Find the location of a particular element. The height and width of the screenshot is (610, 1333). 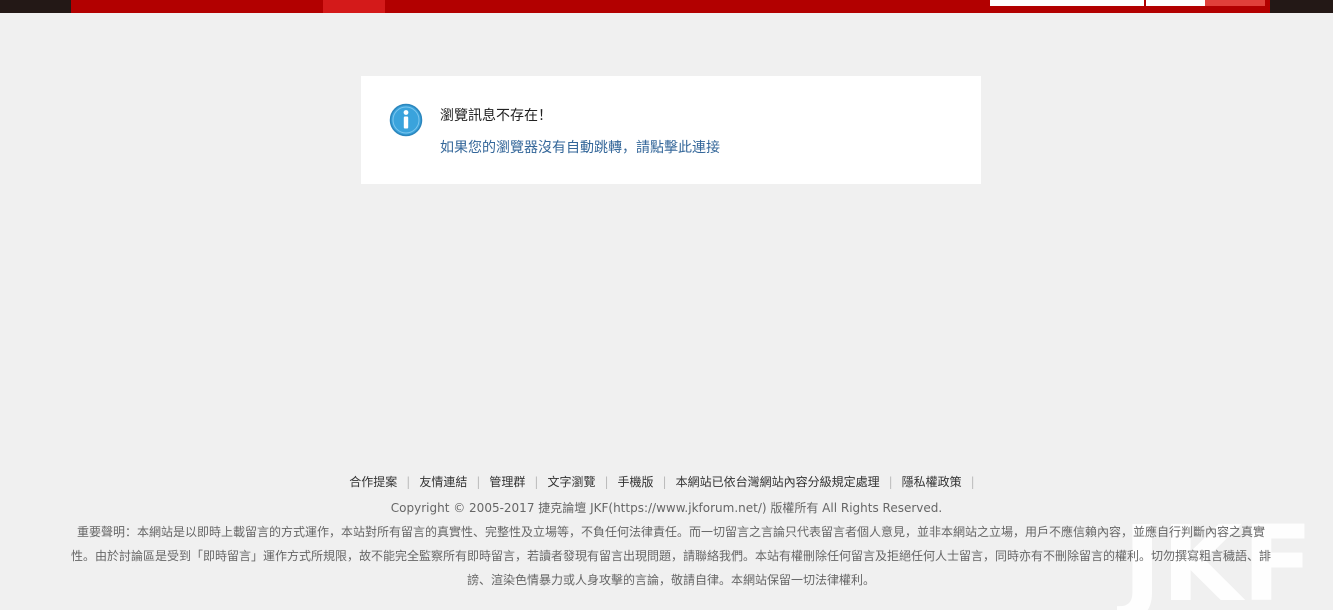

info-icon is located at coordinates (406, 120).